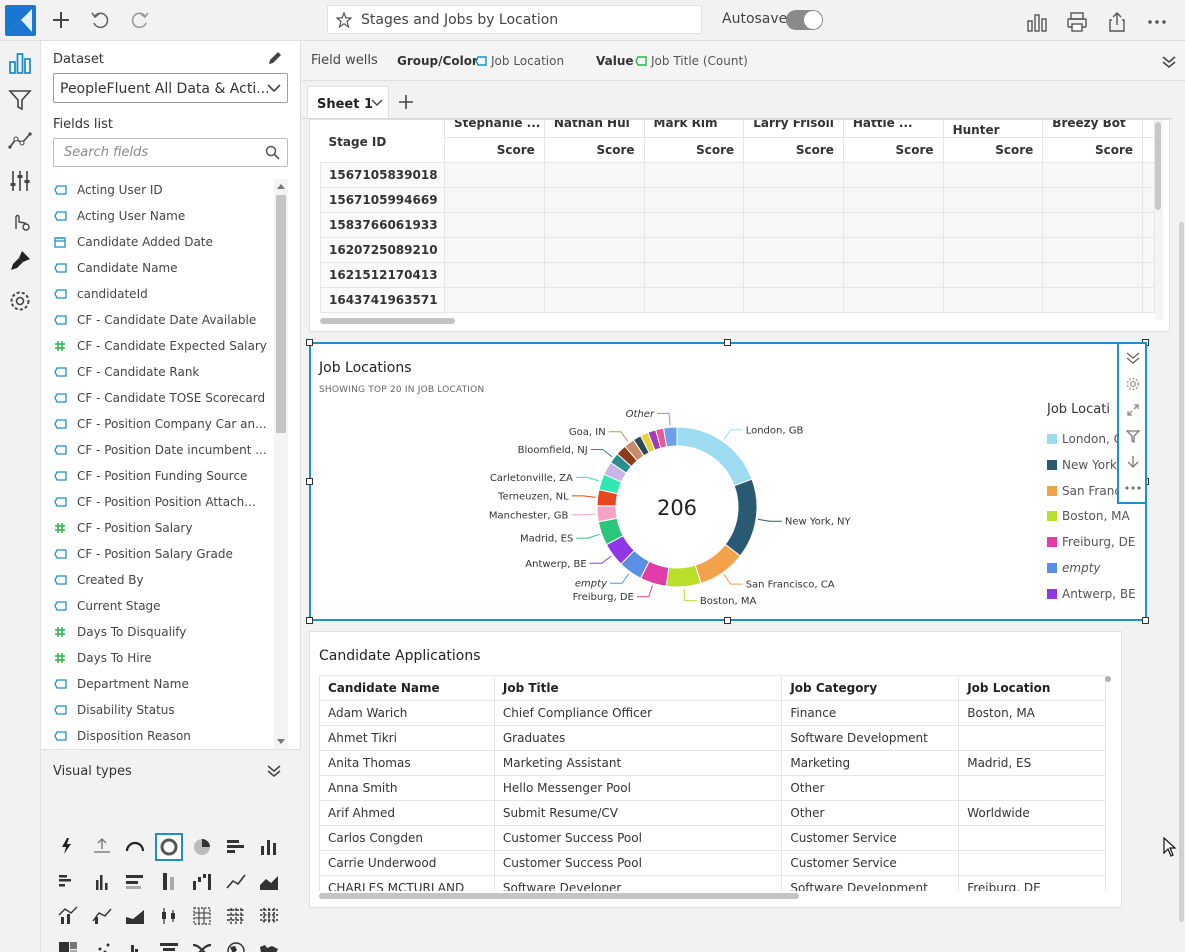 The width and height of the screenshot is (1185, 952). I want to click on table-row: Ahmet Tikri Graduates Software Development, so click(712, 738).